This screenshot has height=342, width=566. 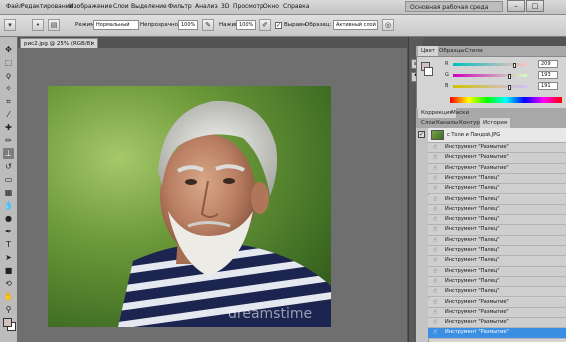 What do you see at coordinates (8, 75) in the screenshot?
I see `lasso-tool-icon: ϙ` at bounding box center [8, 75].